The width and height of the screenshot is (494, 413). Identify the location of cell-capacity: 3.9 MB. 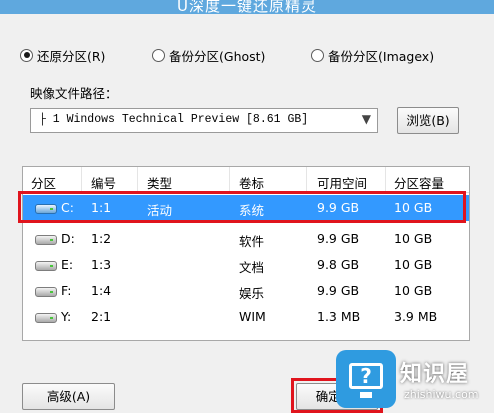
(416, 316).